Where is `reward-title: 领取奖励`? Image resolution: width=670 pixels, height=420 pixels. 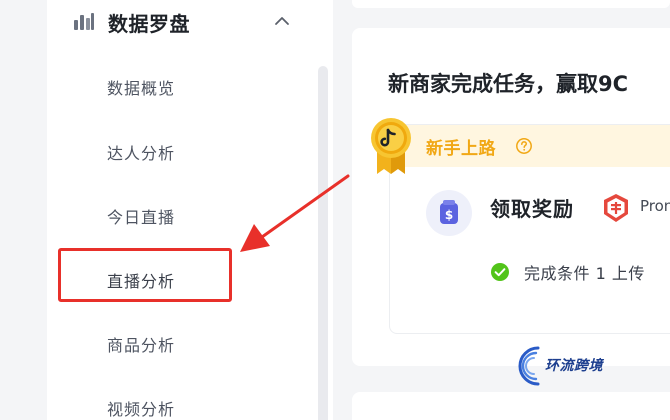
reward-title: 领取奖励 is located at coordinates (532, 209).